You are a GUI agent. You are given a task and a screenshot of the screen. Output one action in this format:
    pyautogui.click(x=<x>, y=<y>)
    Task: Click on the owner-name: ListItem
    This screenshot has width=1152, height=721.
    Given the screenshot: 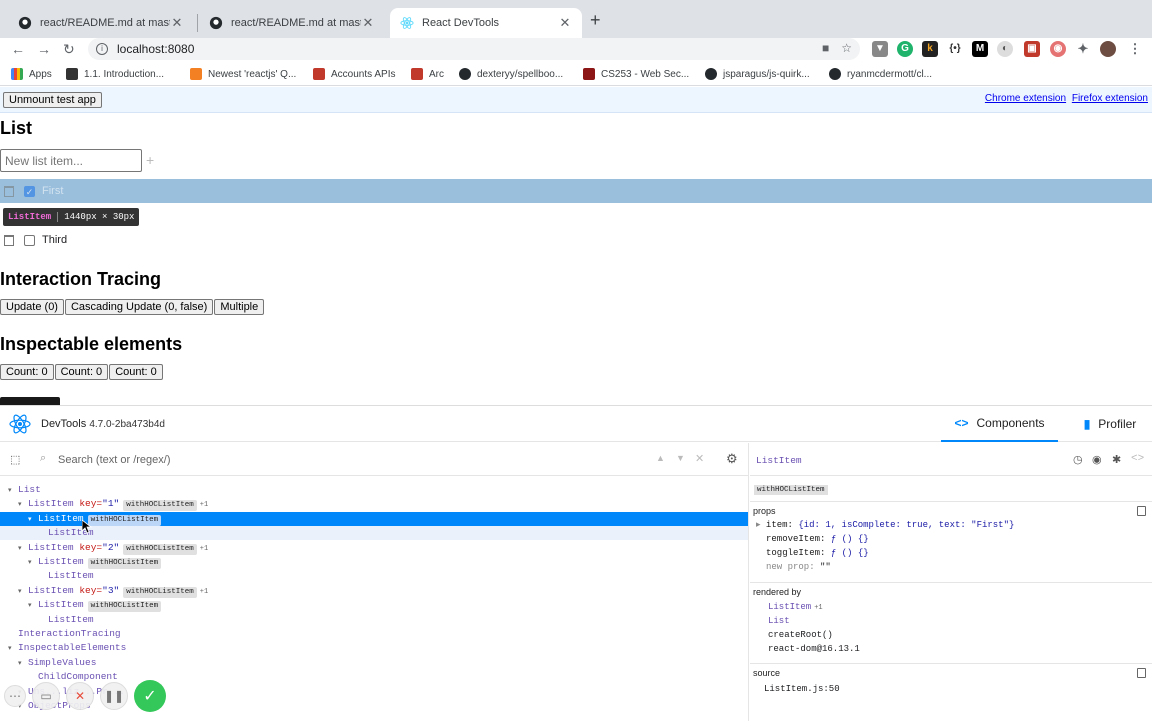 What is the action you would take?
    pyautogui.click(x=789, y=607)
    